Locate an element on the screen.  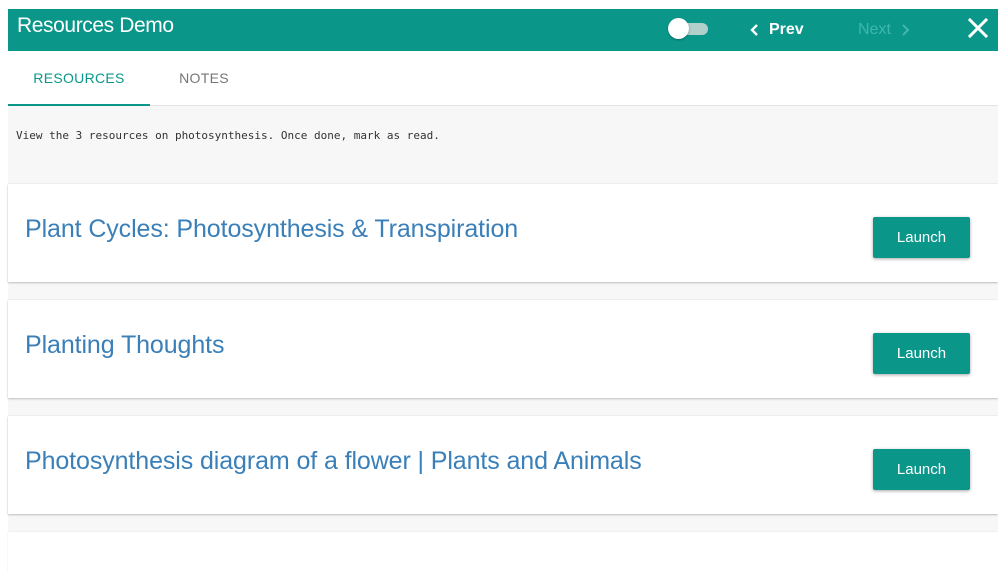
tab-resources: RESOURCES is located at coordinates (79, 78).